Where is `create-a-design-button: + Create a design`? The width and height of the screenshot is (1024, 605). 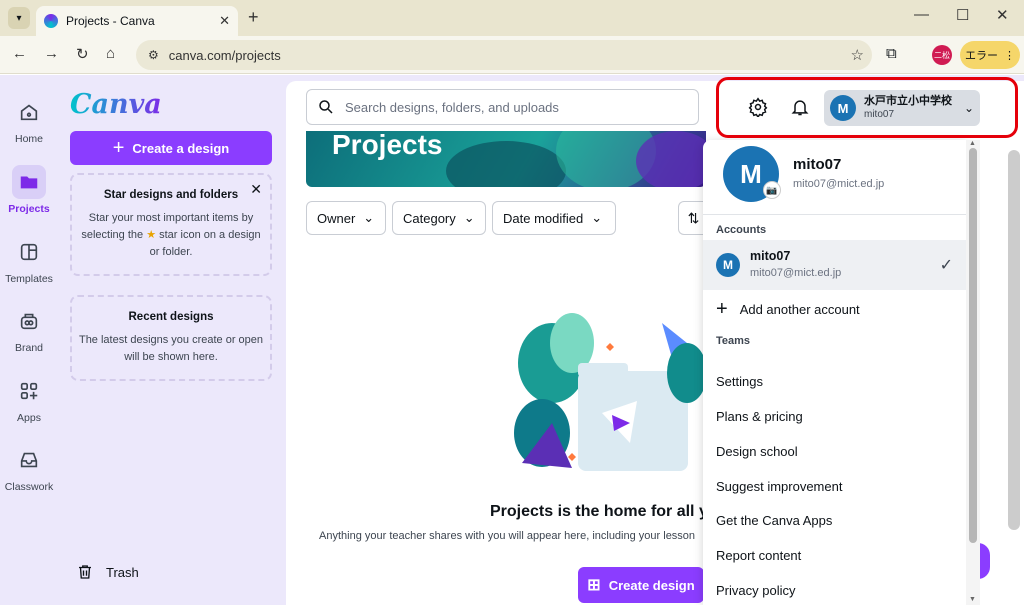 create-a-design-button: + Create a design is located at coordinates (171, 148).